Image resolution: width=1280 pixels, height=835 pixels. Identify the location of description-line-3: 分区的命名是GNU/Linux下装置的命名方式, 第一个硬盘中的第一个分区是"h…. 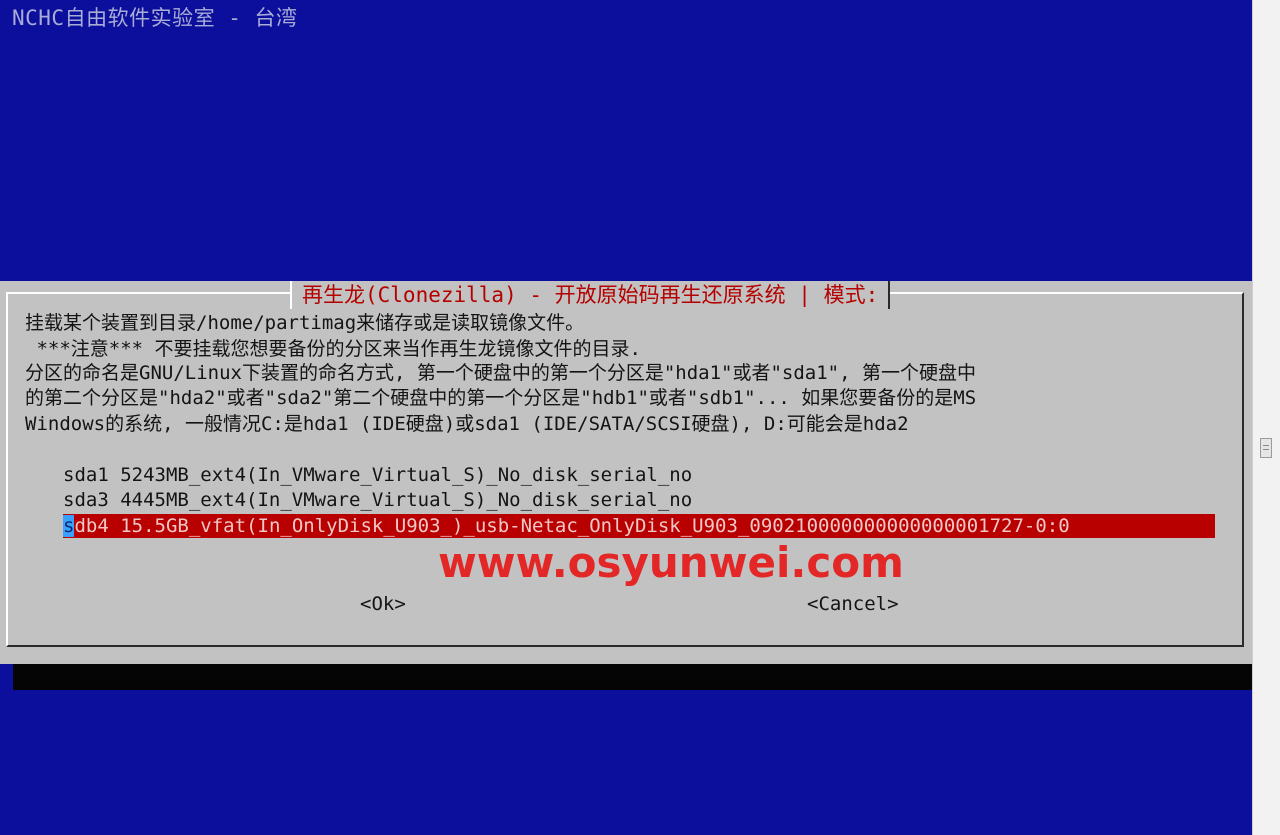
(500, 373).